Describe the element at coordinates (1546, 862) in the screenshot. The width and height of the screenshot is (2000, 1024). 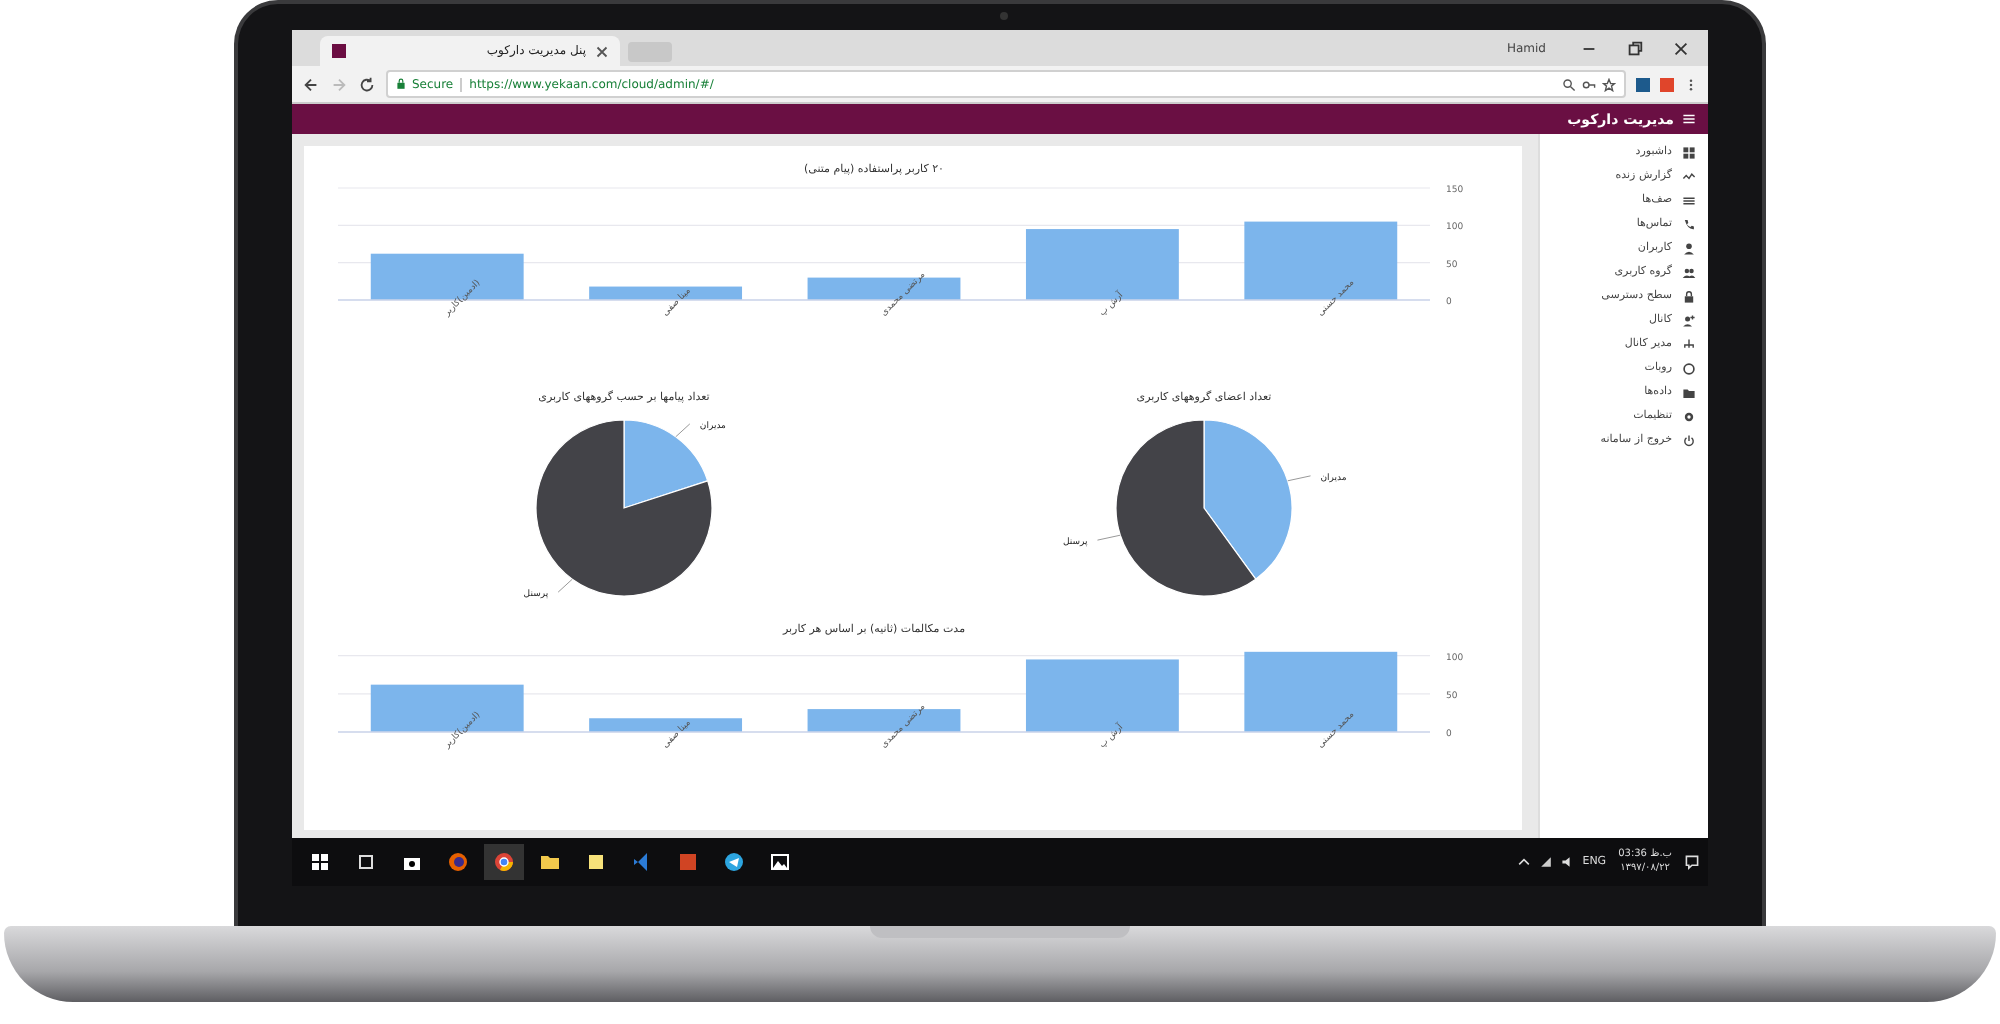
I see `network-icon` at that location.